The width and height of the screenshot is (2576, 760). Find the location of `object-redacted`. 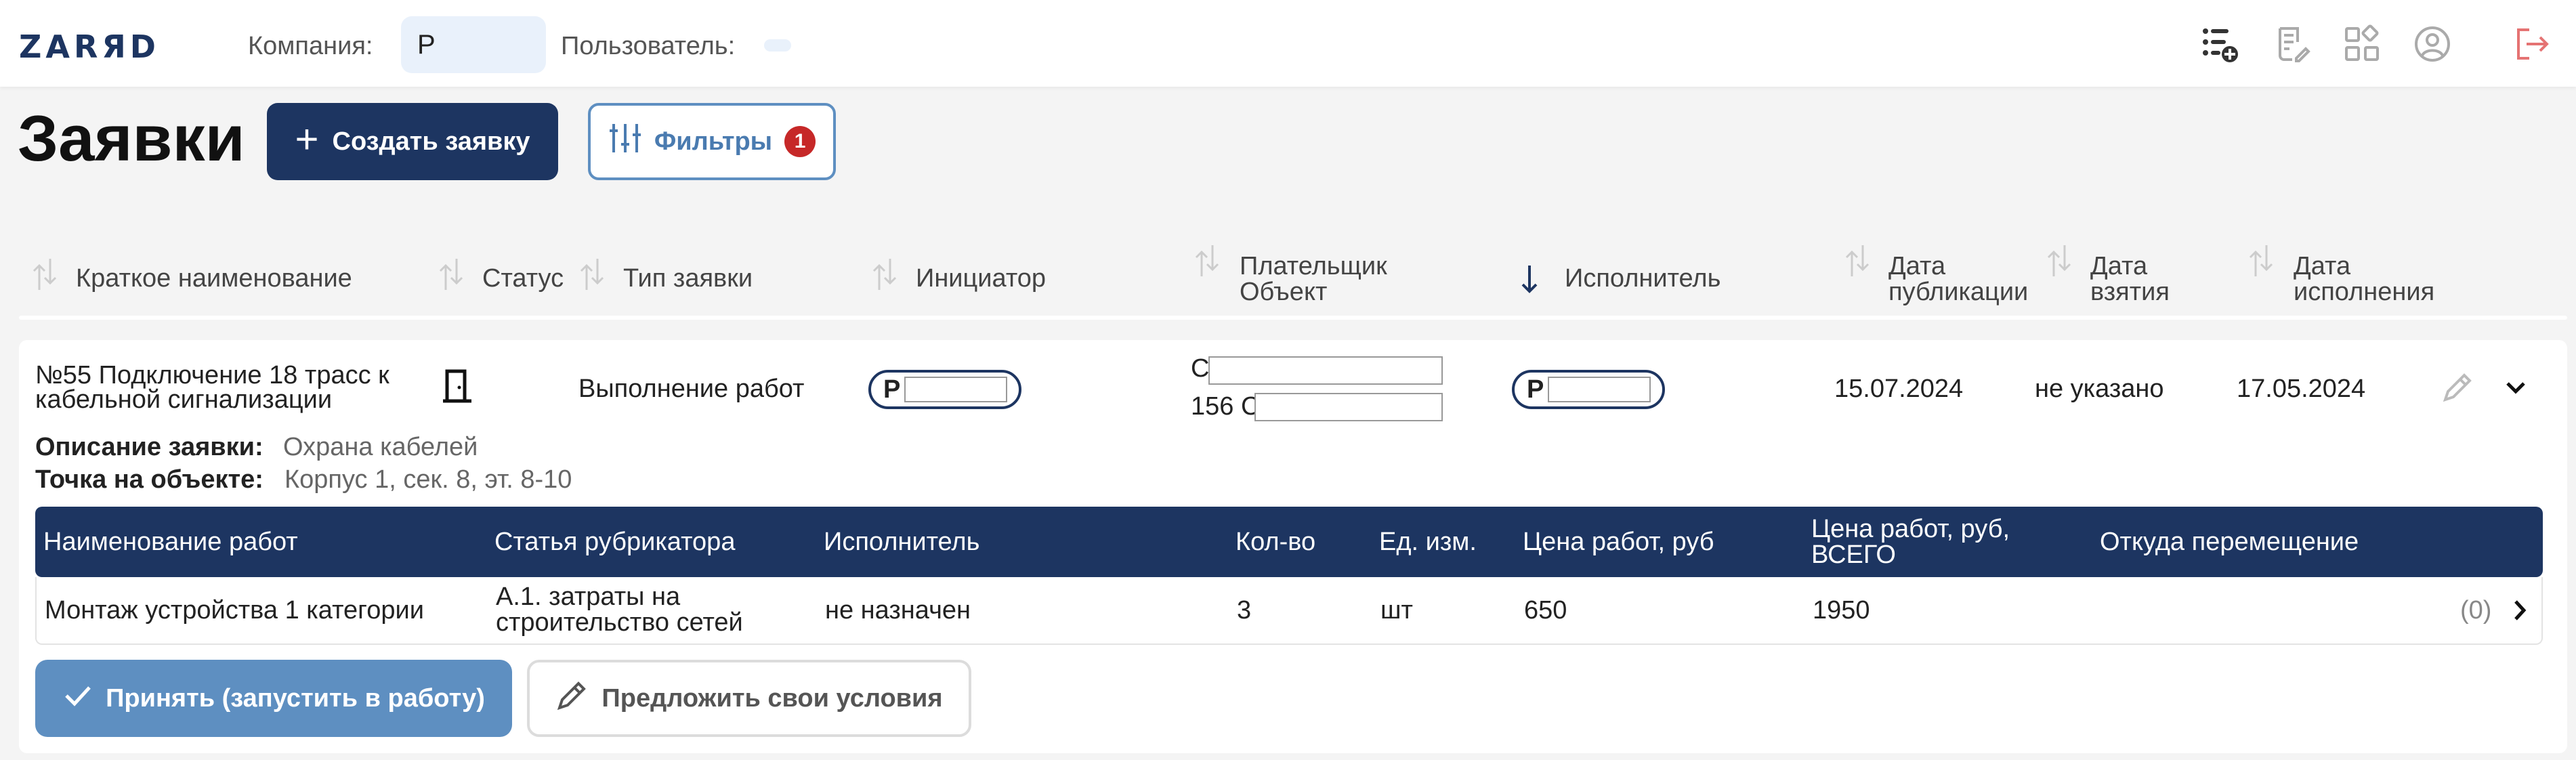

object-redacted is located at coordinates (1348, 407).